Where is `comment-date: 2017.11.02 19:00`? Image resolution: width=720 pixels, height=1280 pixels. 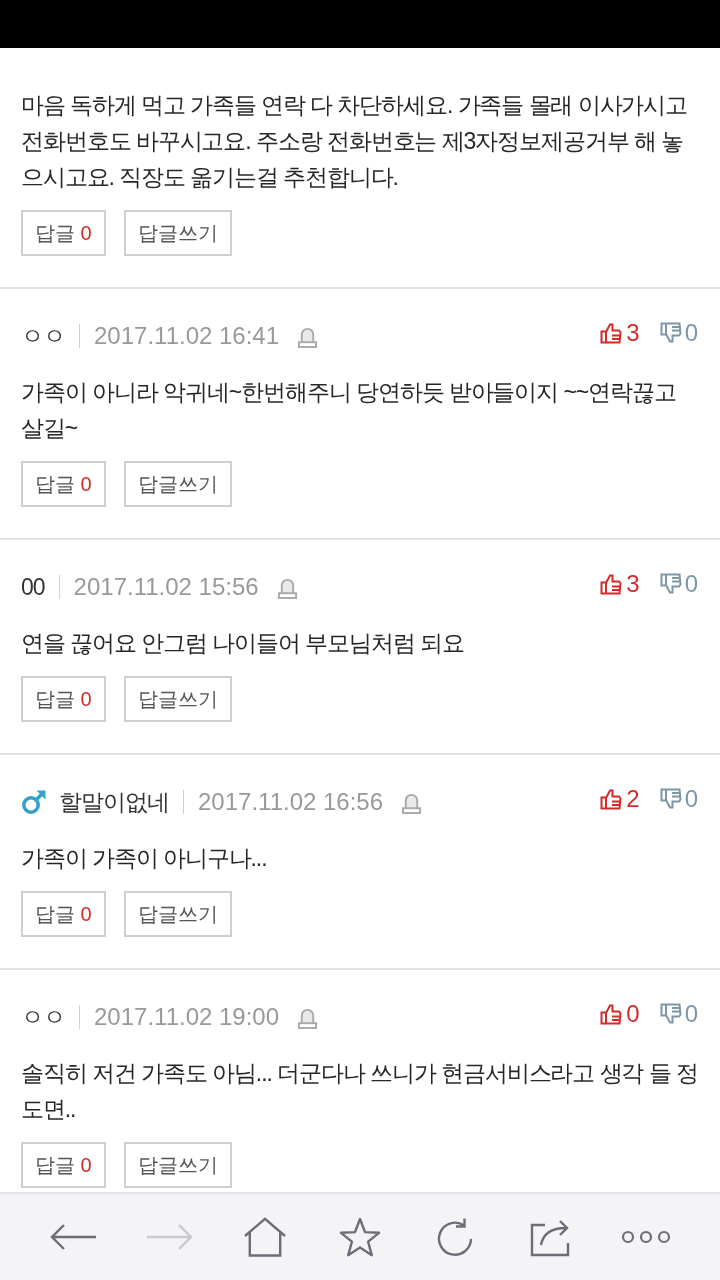 comment-date: 2017.11.02 19:00 is located at coordinates (187, 1017).